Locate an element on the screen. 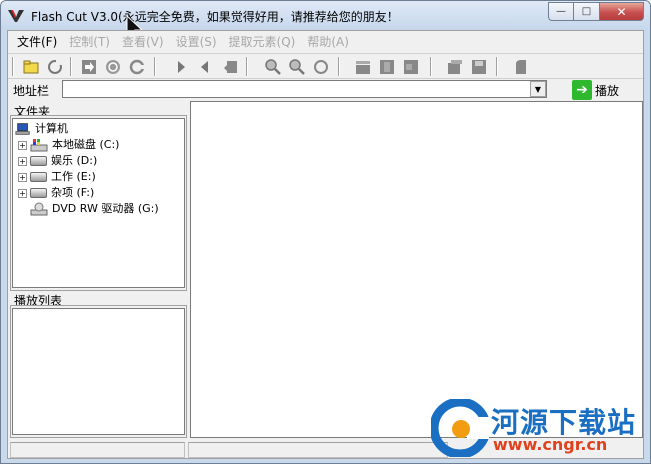  window-controls: — □ ✕ is located at coordinates (596, 11).